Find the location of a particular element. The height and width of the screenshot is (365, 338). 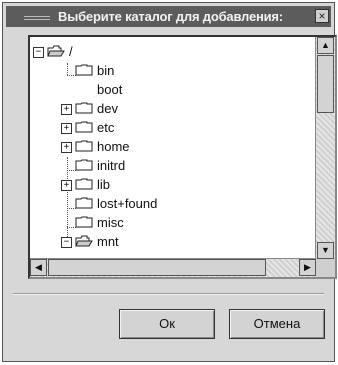

scrollbar-corner is located at coordinates (325, 268).